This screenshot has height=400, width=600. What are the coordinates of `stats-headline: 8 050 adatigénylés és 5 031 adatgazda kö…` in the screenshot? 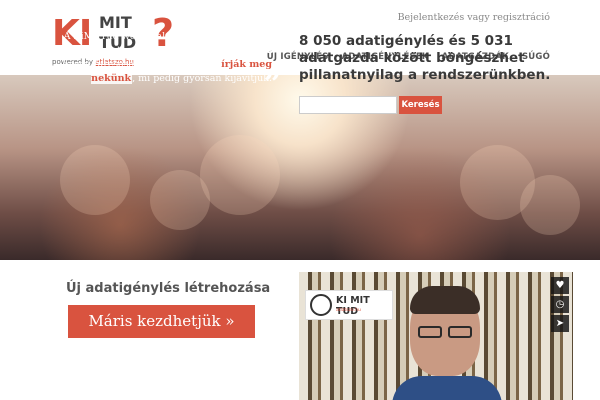 It's located at (425, 58).